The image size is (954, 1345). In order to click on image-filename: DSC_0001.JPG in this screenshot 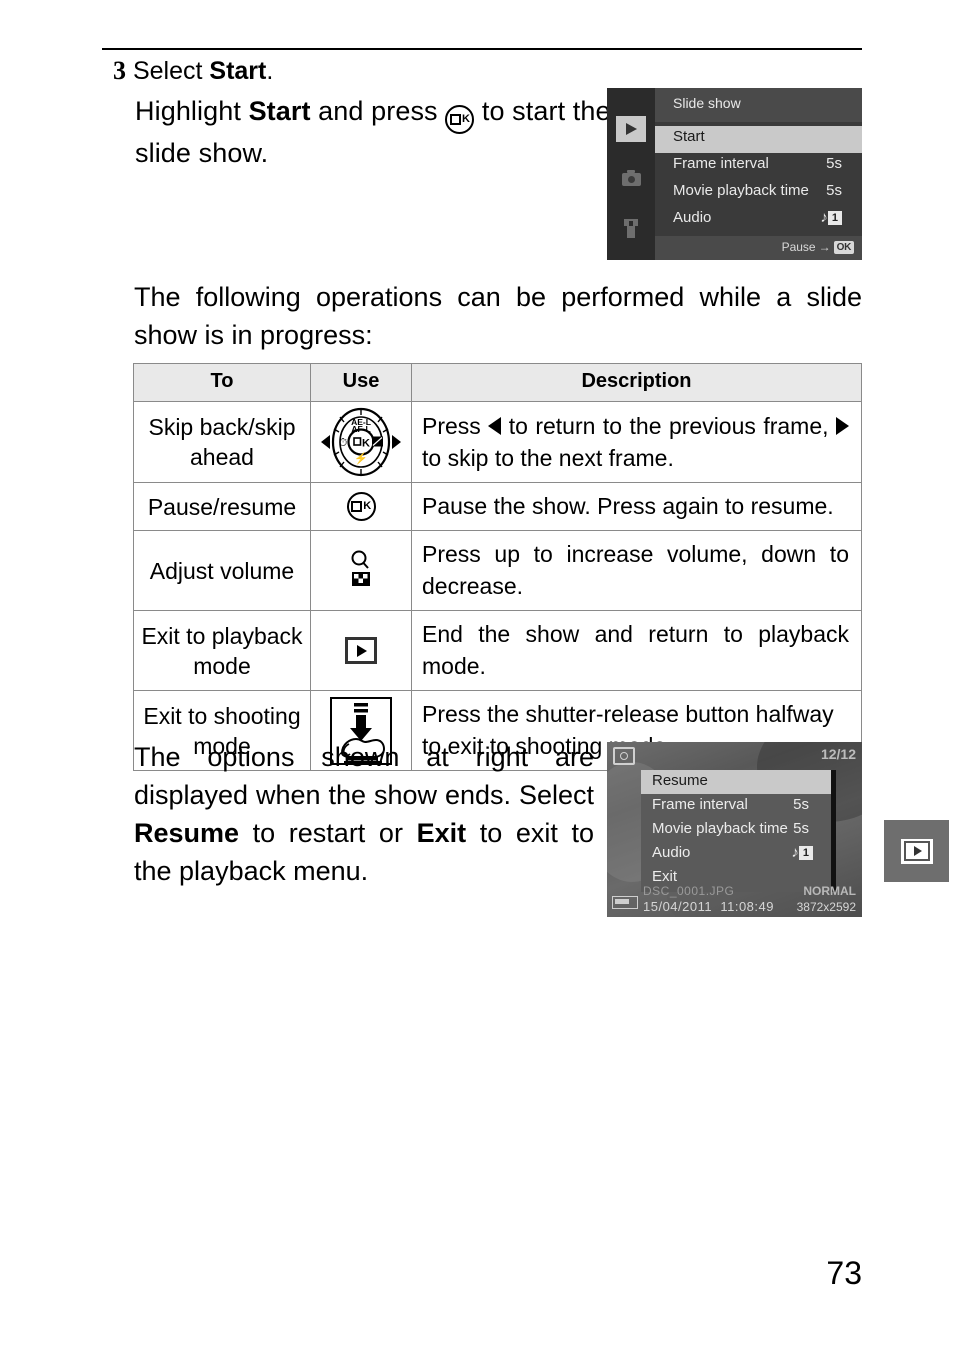, I will do `click(689, 891)`.